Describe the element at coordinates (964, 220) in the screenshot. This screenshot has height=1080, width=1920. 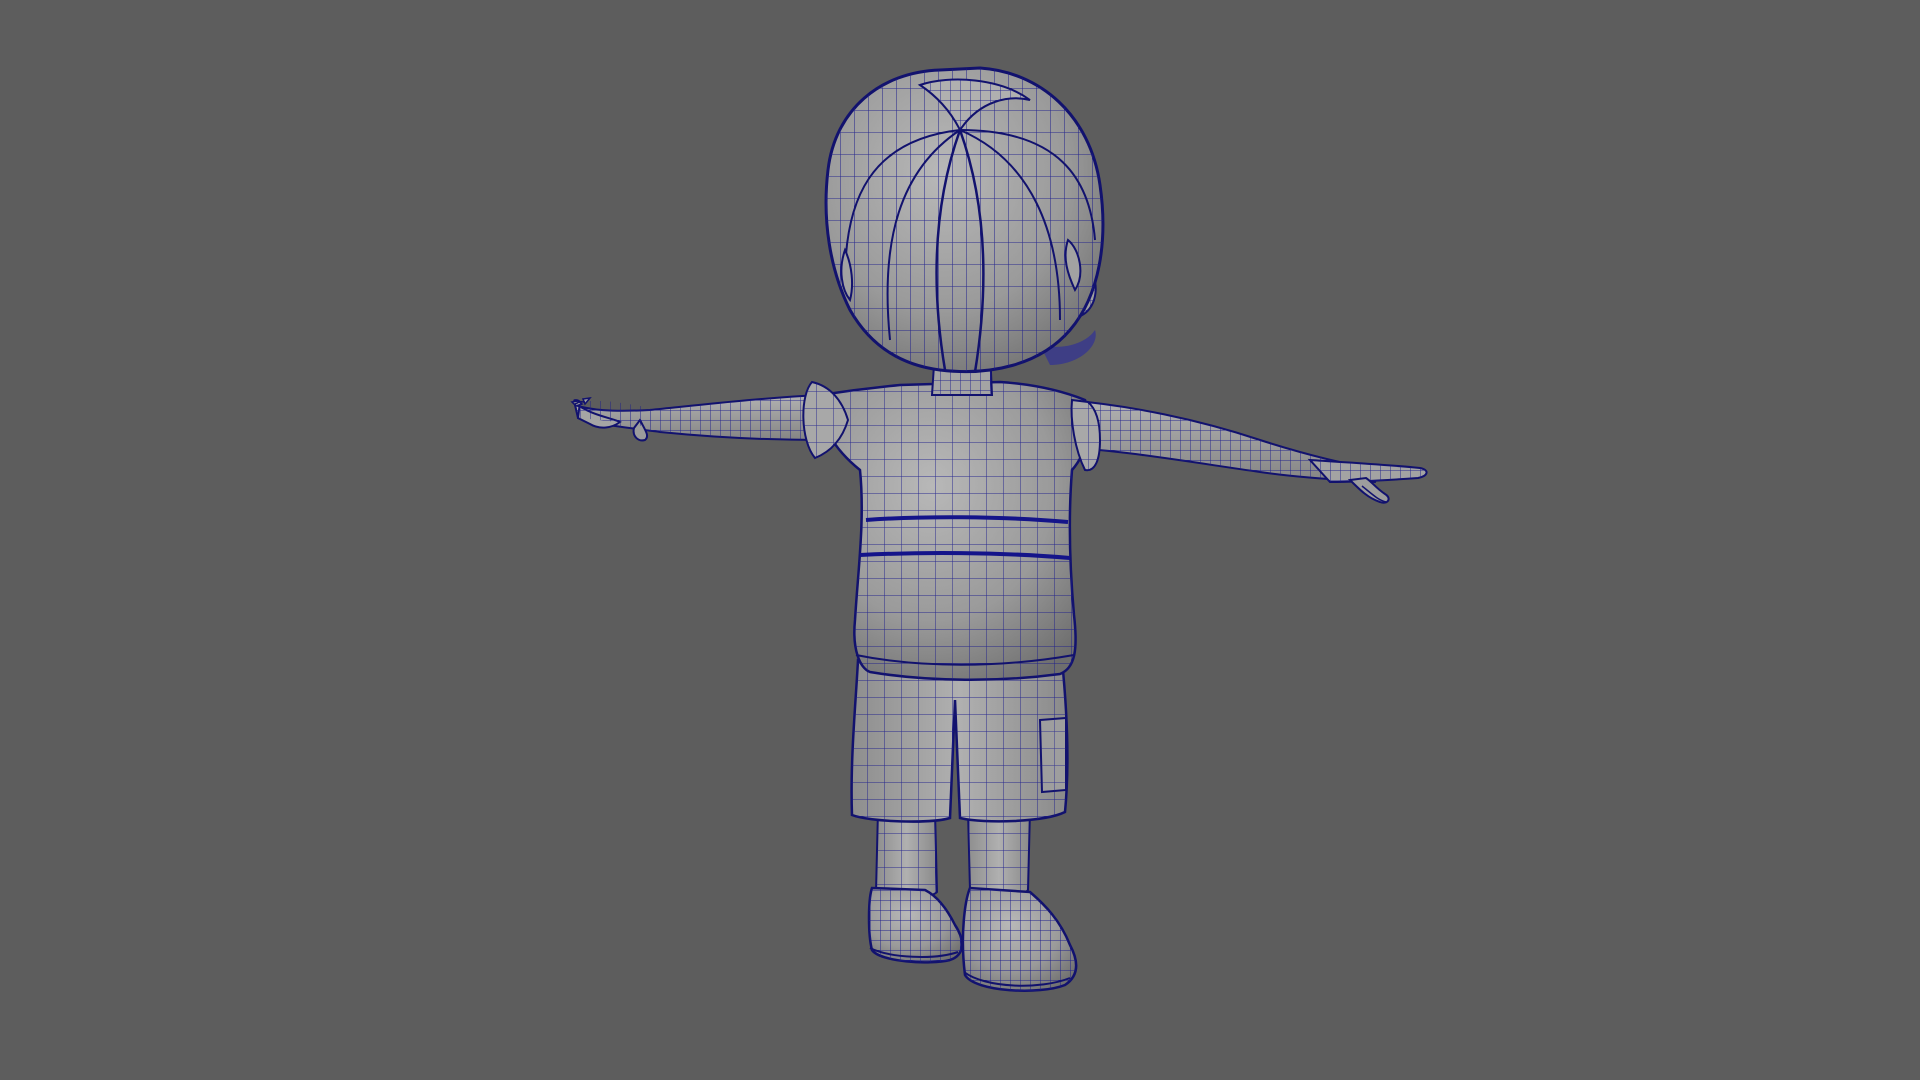
I see `head` at that location.